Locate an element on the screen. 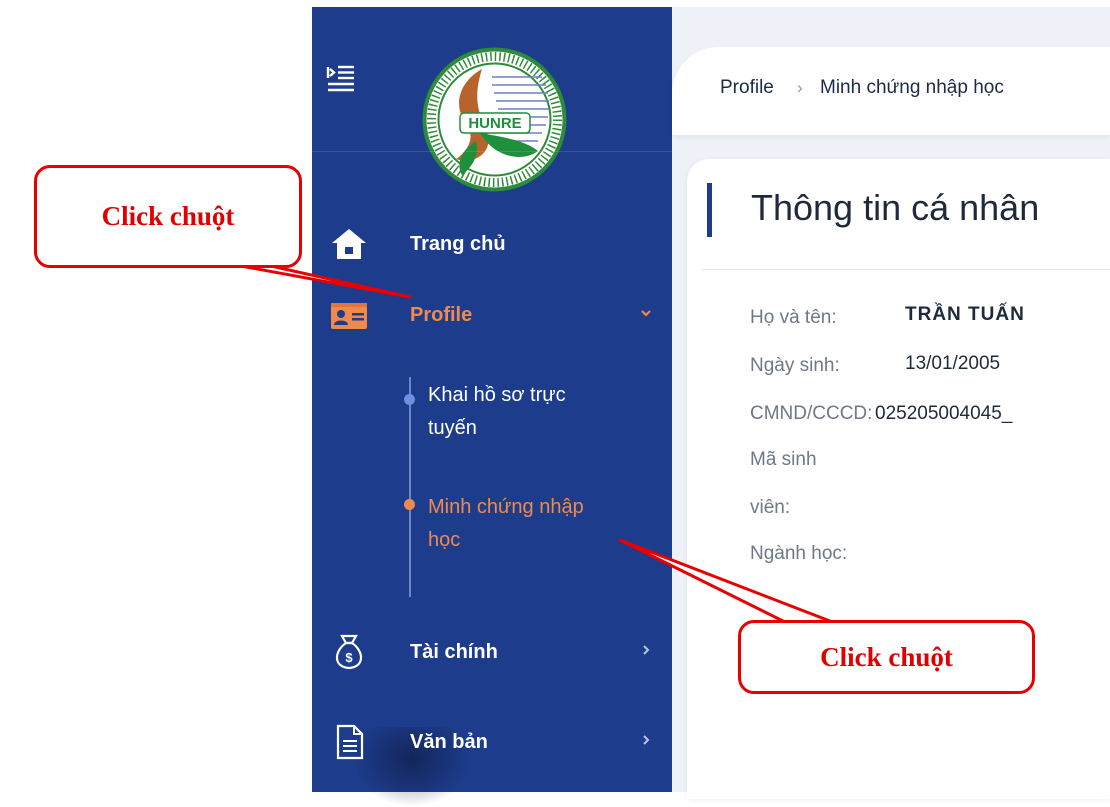 The width and height of the screenshot is (1110, 807). callout-click-profile: Click chuột is located at coordinates (168, 216).